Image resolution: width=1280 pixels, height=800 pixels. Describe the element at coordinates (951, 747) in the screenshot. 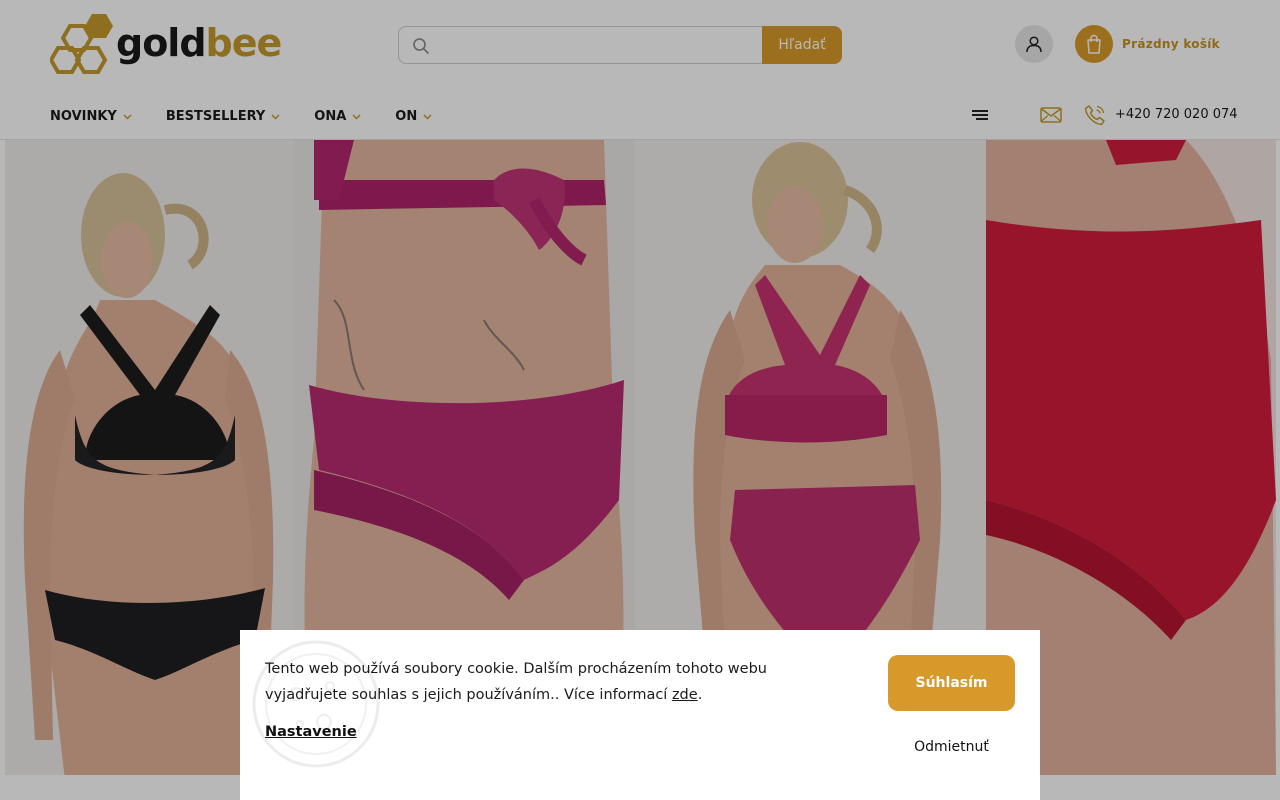

I see `cookie-reject-button: Odmietnuť` at that location.